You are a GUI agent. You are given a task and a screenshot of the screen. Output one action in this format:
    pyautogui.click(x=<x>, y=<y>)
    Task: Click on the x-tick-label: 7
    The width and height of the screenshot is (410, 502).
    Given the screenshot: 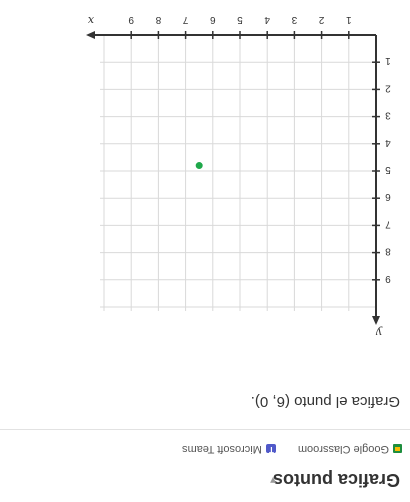 What is the action you would take?
    pyautogui.click(x=185, y=19)
    